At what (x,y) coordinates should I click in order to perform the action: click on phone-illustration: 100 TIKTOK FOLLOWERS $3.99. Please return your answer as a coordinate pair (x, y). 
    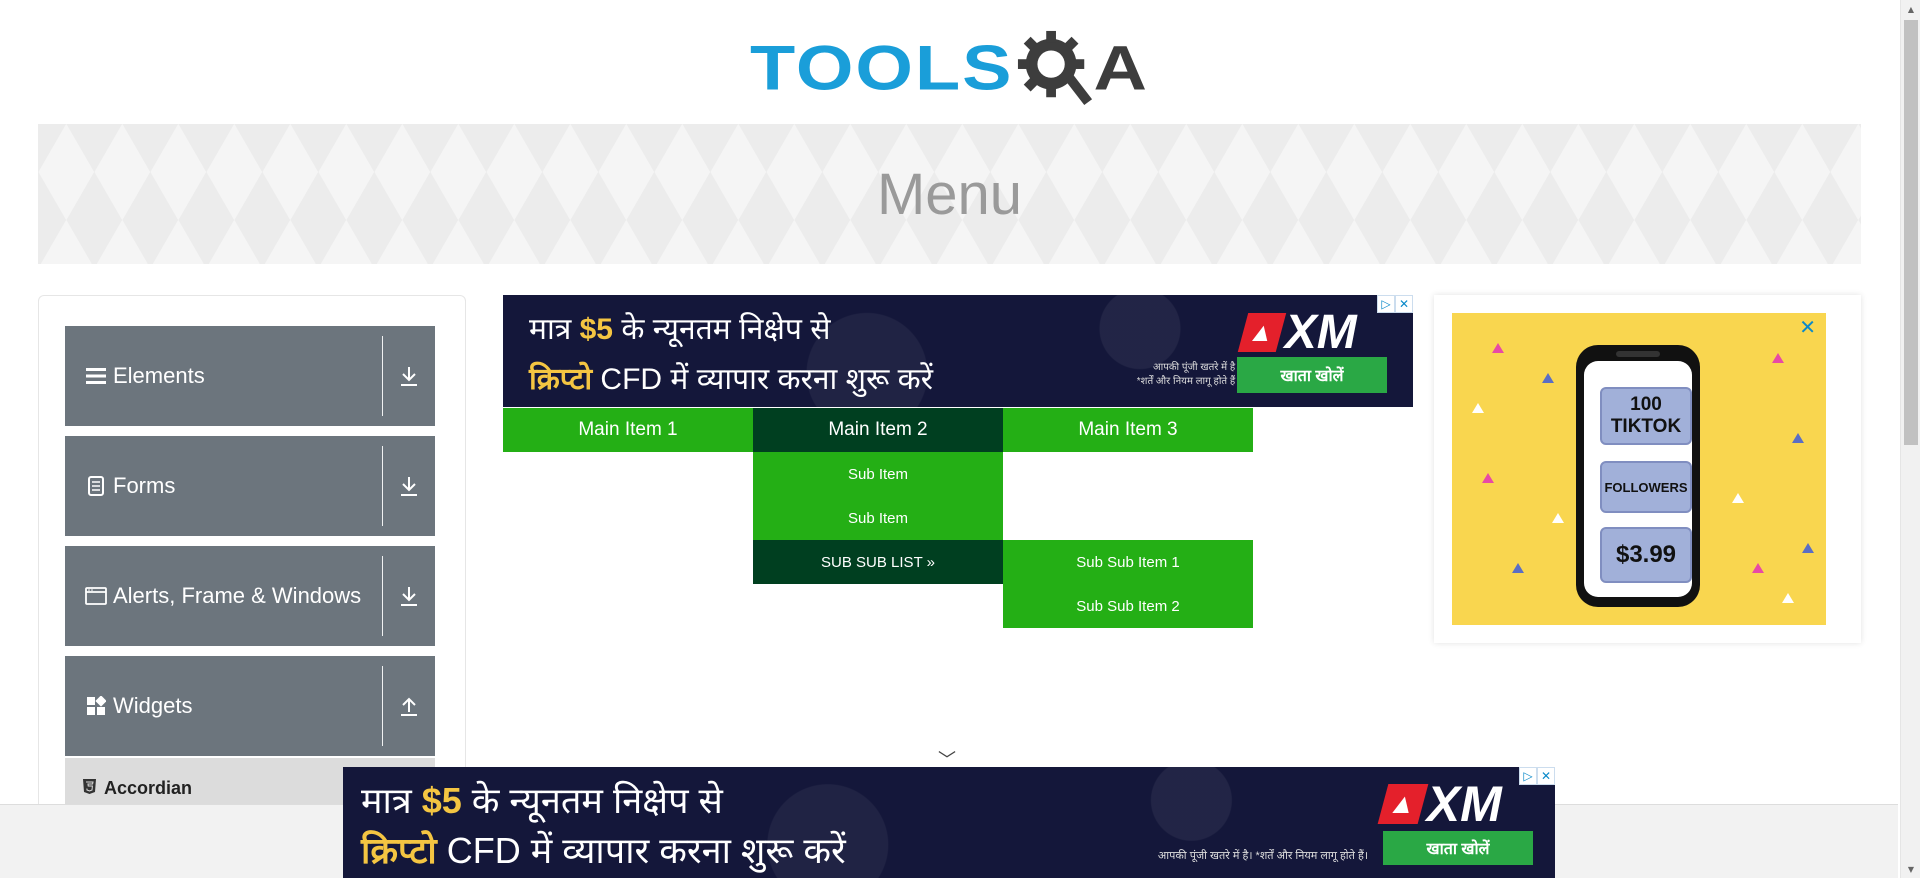
    Looking at the image, I should click on (1638, 476).